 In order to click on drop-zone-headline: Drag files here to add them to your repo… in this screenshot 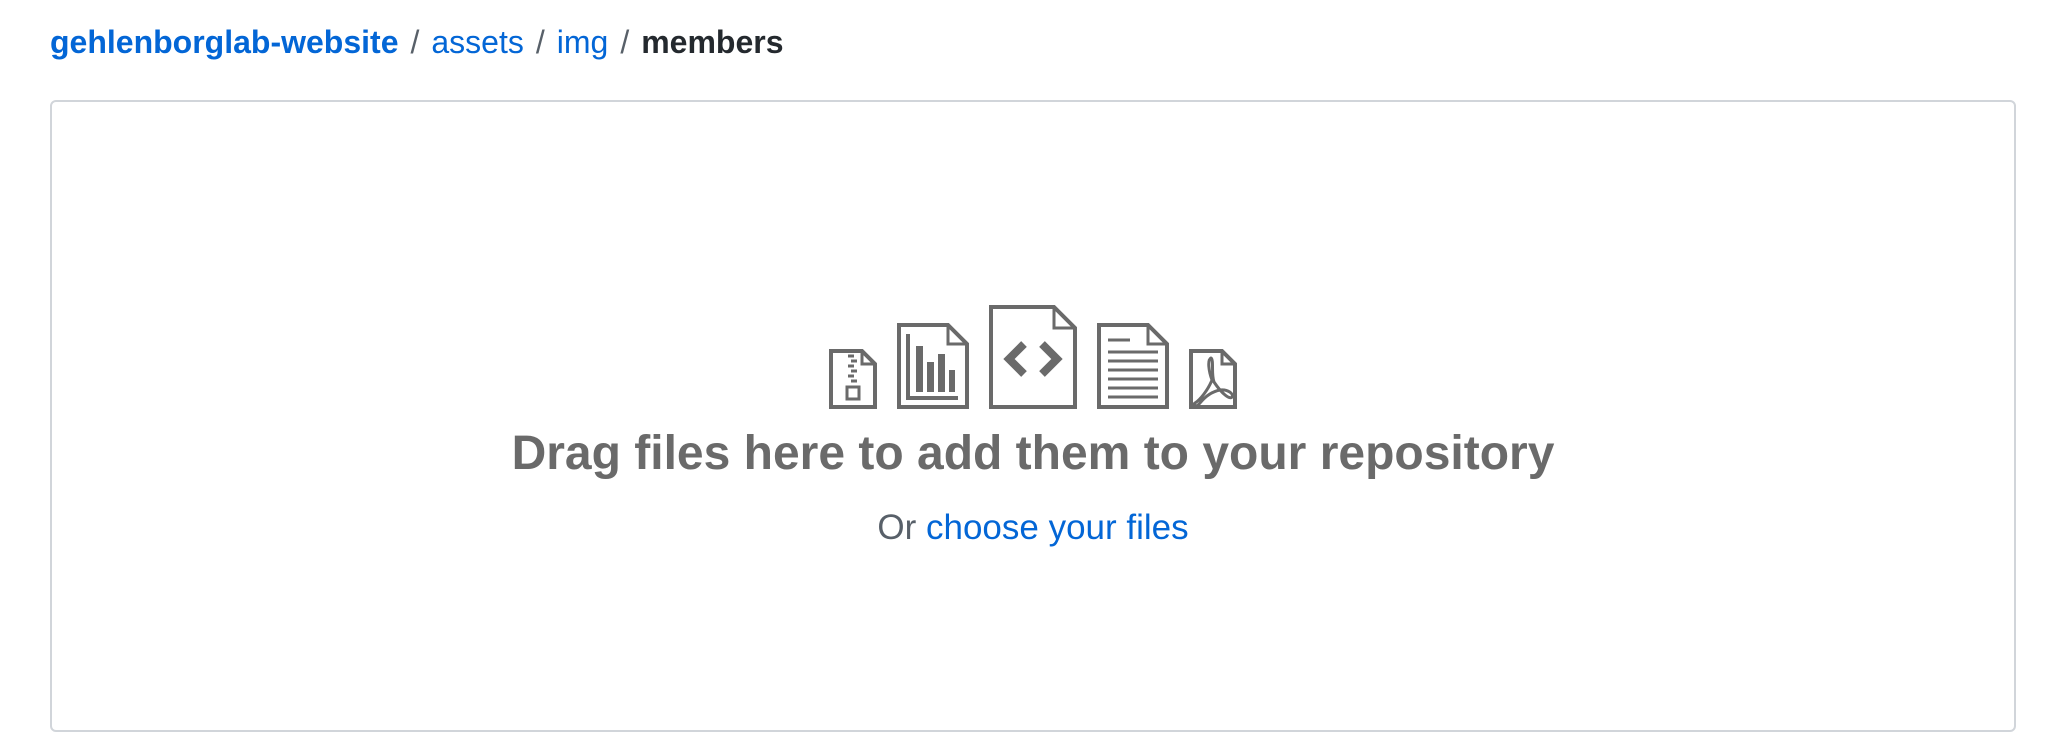, I will do `click(1033, 453)`.